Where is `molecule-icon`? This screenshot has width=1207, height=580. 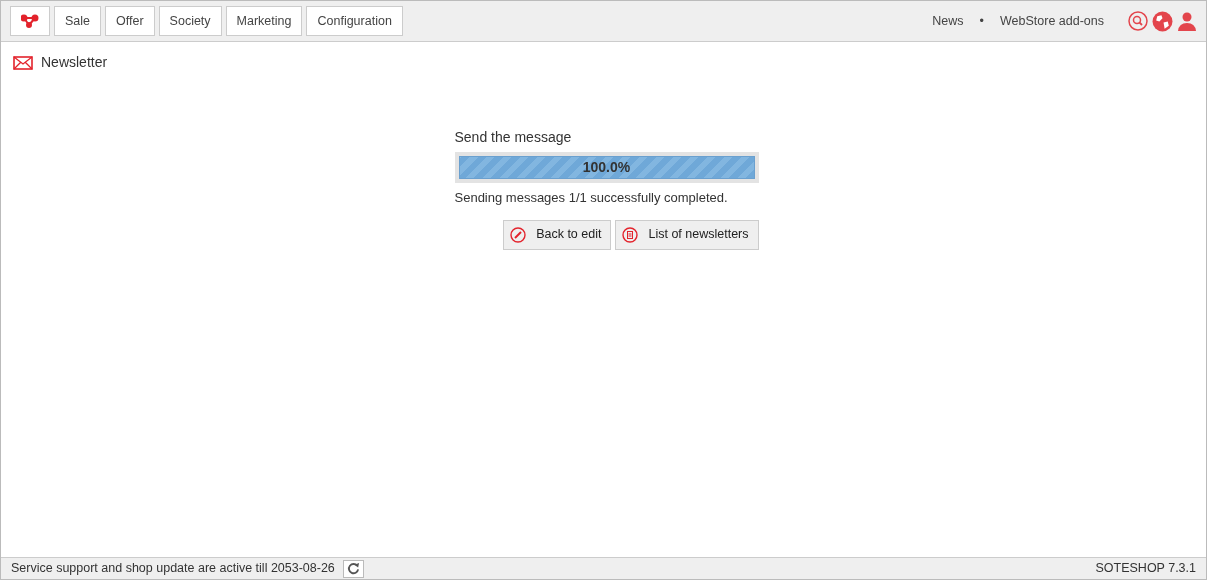
molecule-icon is located at coordinates (30, 21).